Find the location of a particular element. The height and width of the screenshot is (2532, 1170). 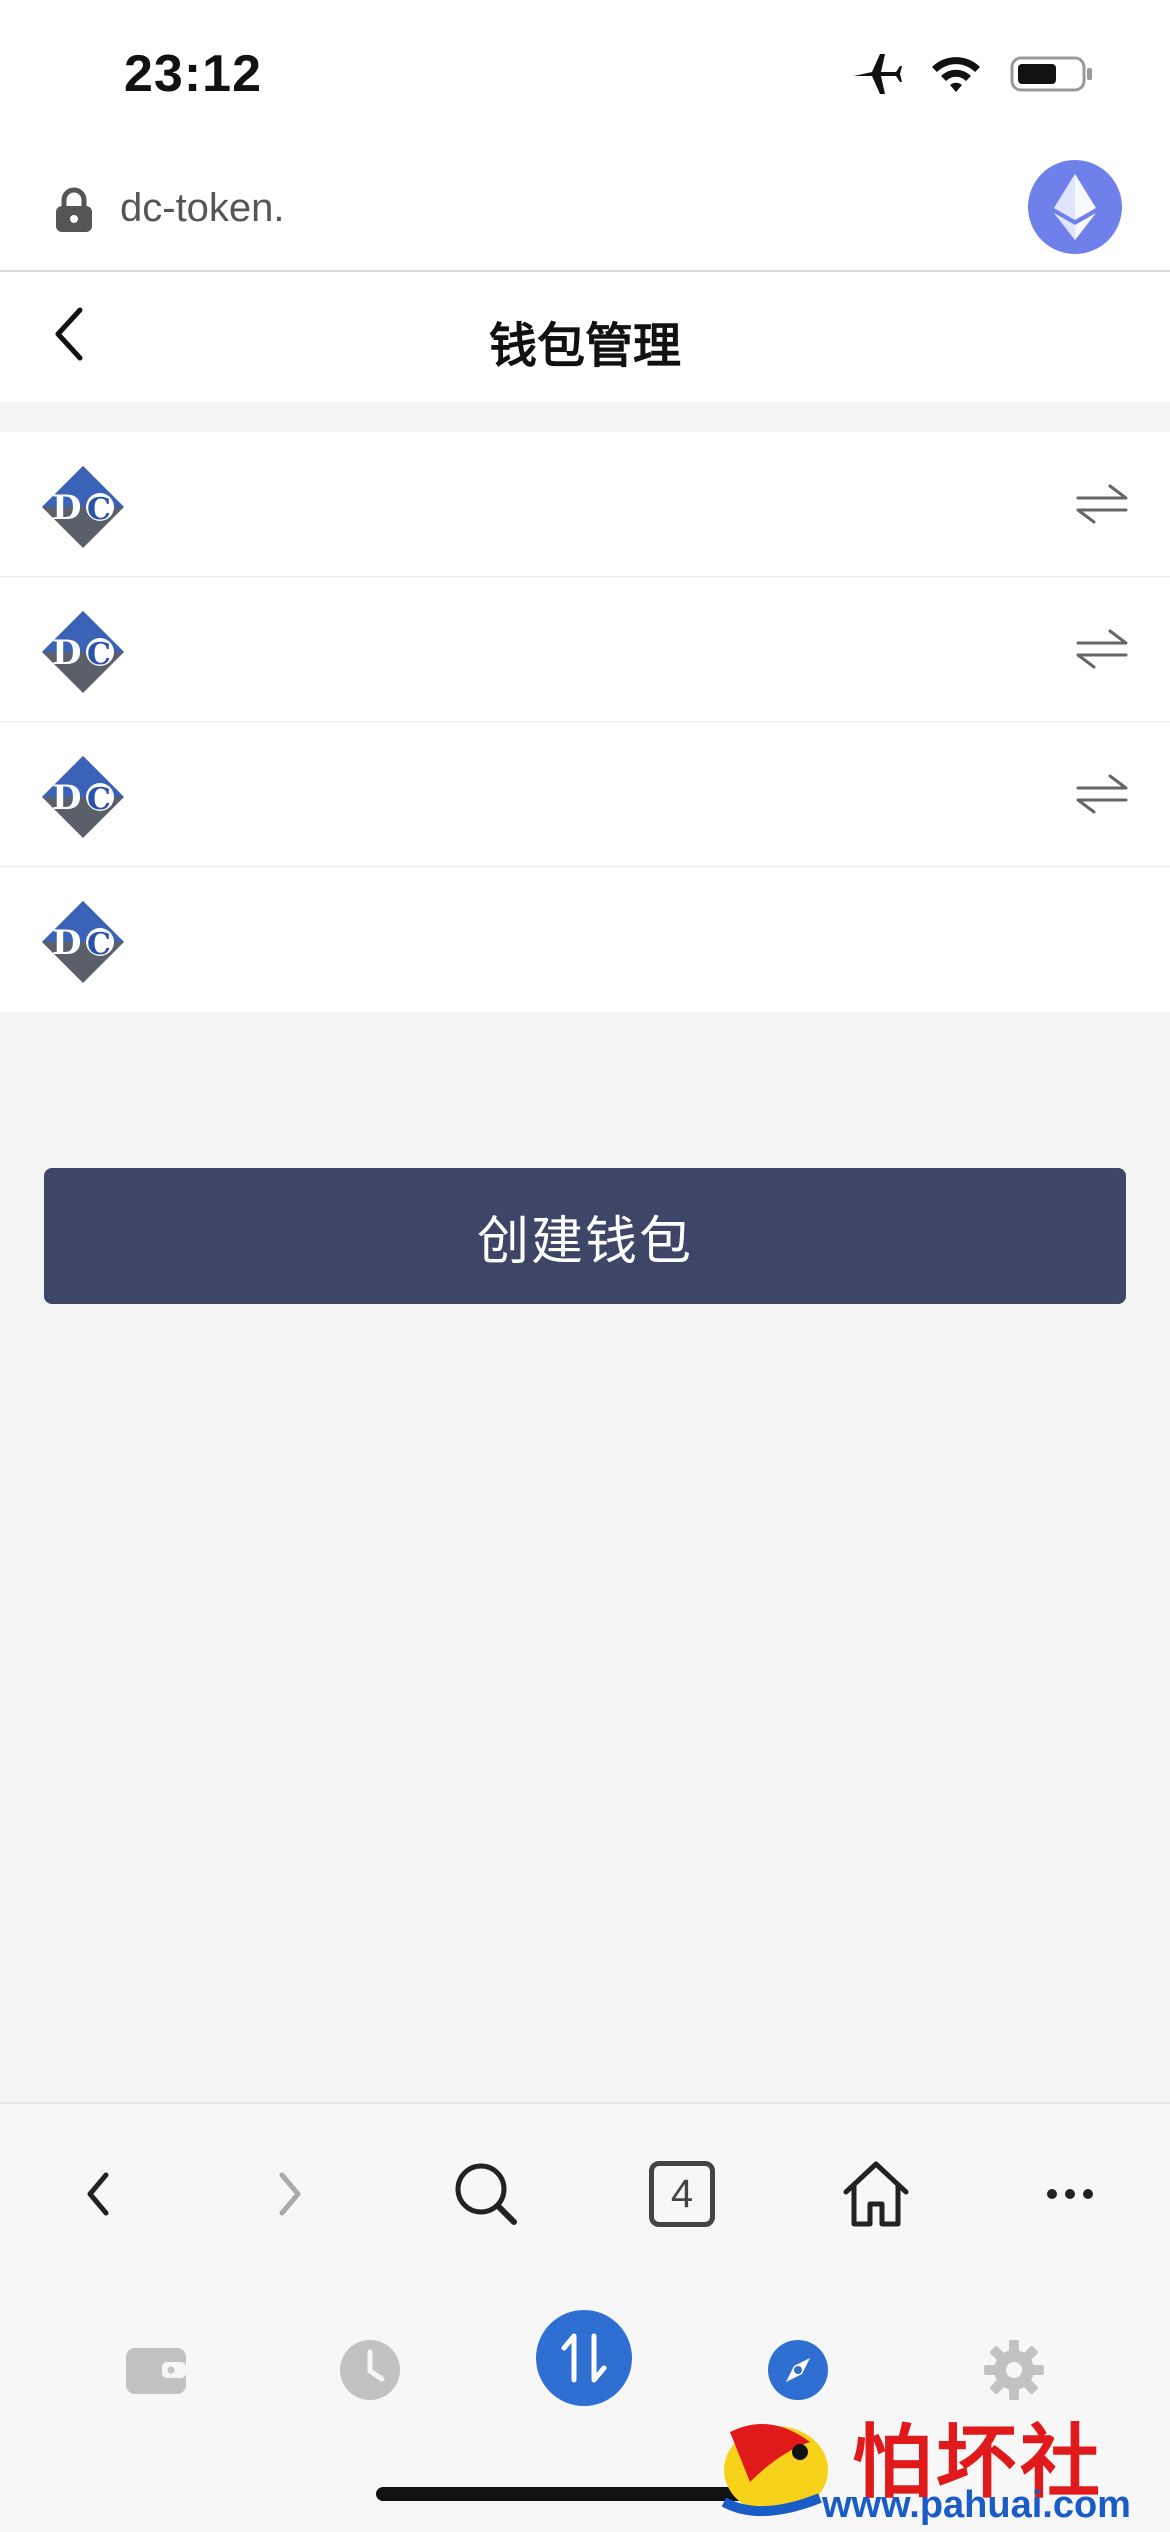

tab-count: 4 is located at coordinates (682, 2194).